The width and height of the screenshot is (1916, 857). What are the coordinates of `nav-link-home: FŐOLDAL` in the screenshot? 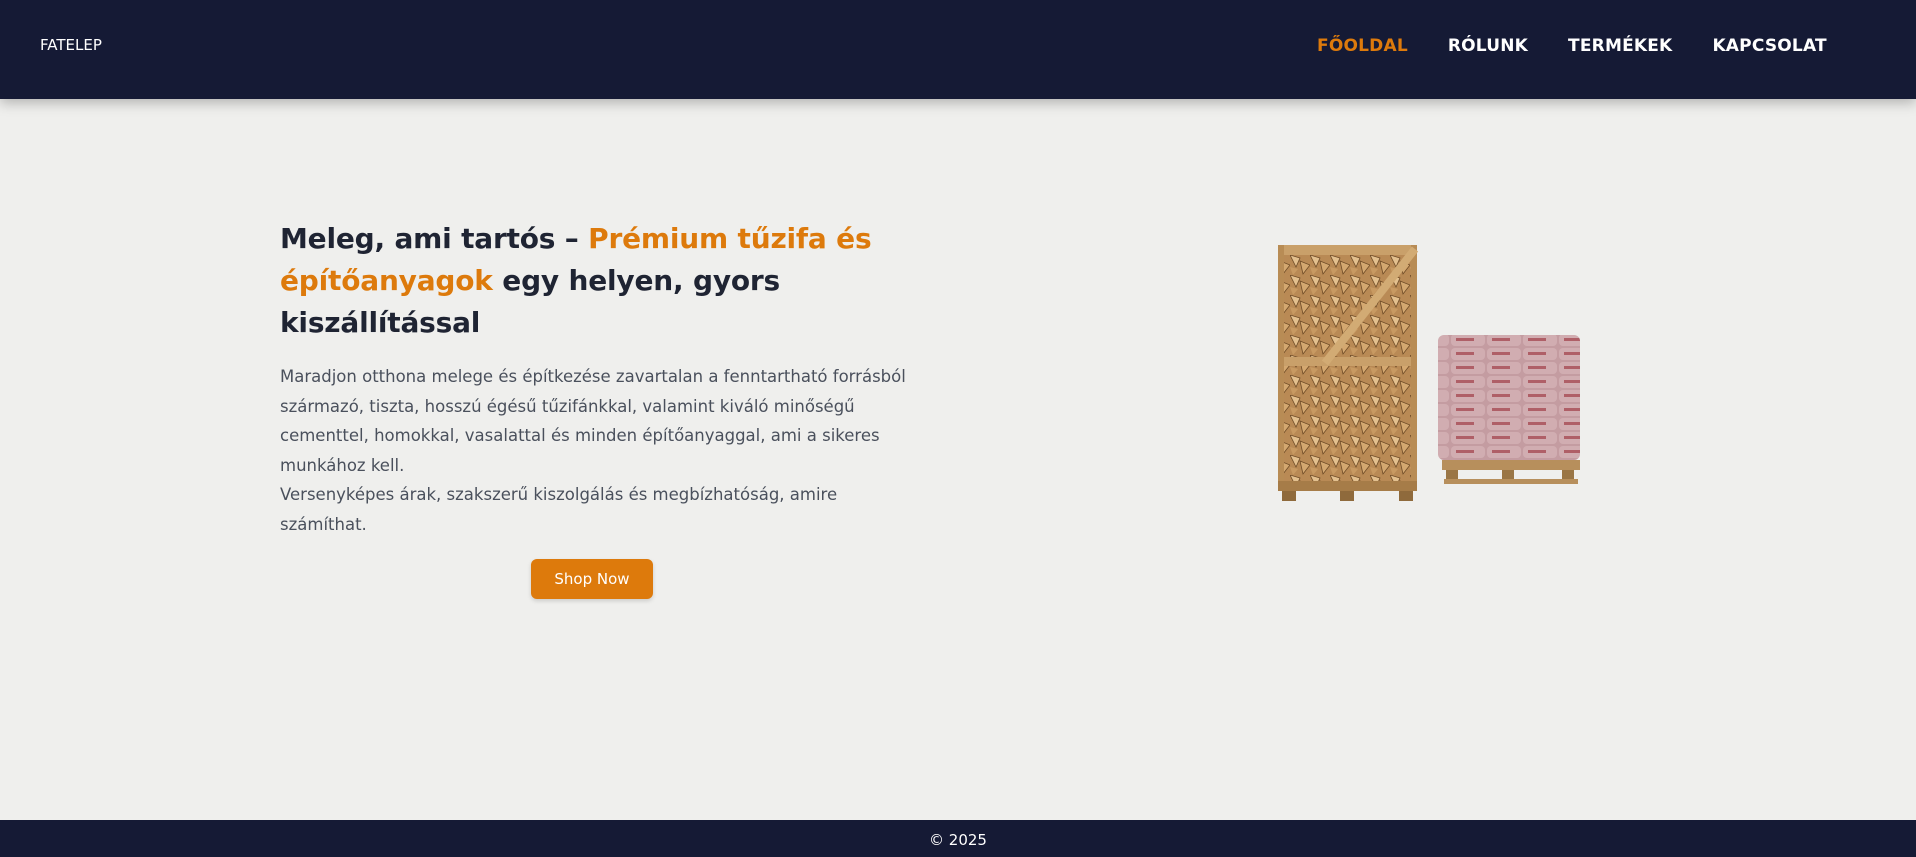 It's located at (1362, 46).